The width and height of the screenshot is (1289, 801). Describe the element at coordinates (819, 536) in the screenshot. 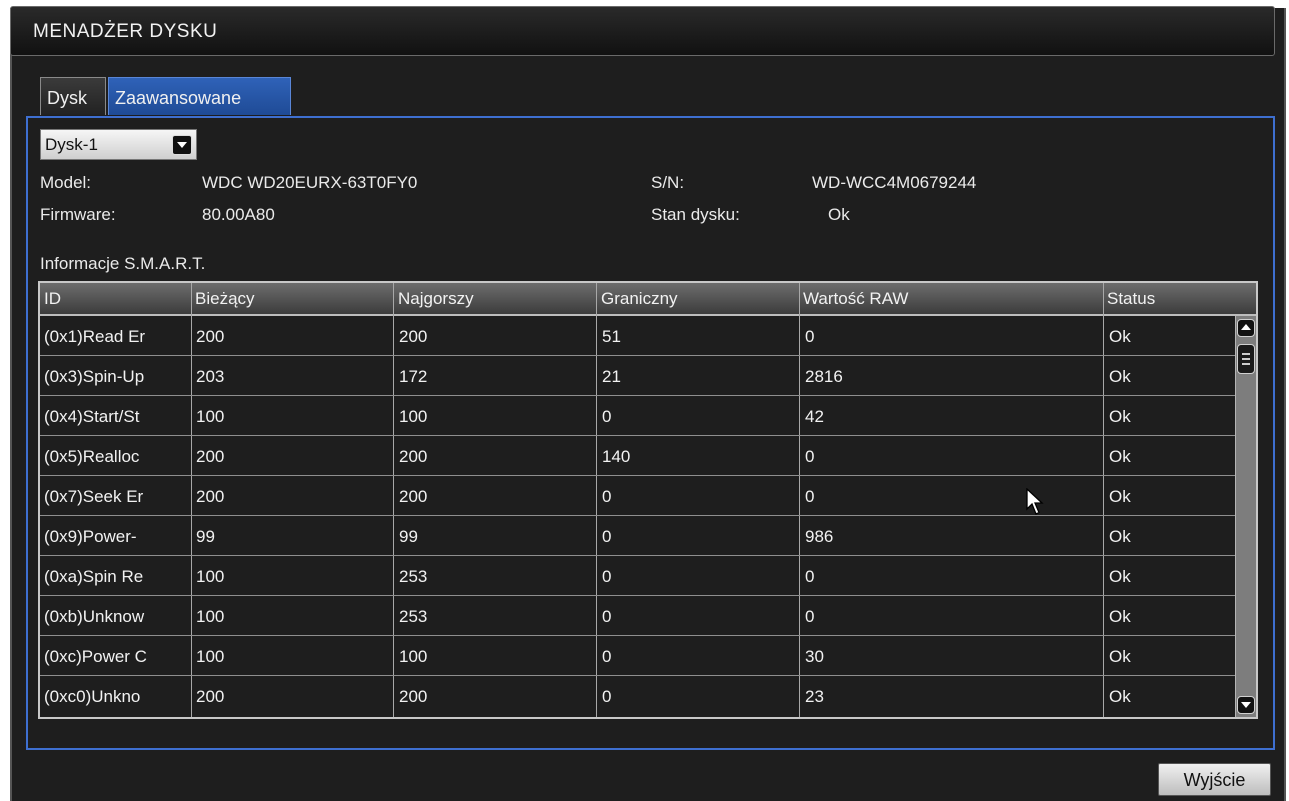

I see `cell-raw: 986` at that location.